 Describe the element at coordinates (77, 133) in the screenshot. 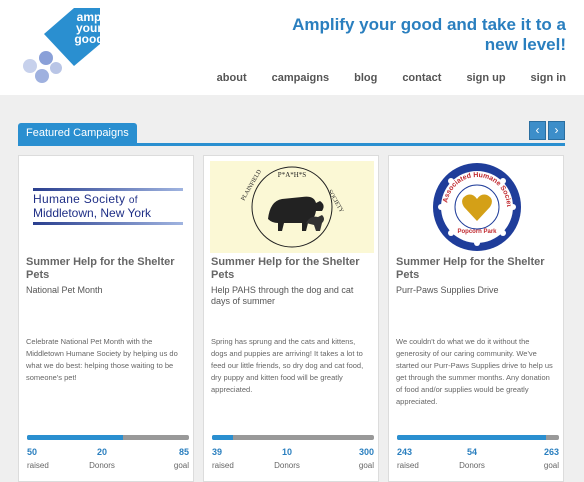

I see `section-title: Featured Campaigns` at that location.